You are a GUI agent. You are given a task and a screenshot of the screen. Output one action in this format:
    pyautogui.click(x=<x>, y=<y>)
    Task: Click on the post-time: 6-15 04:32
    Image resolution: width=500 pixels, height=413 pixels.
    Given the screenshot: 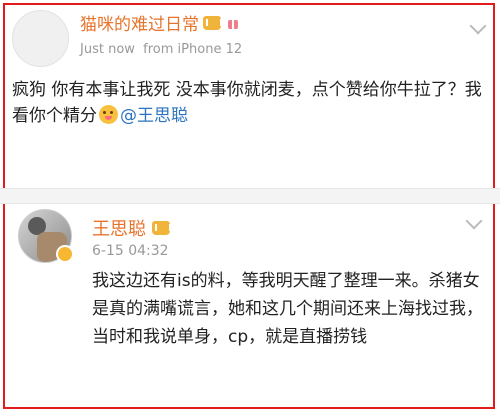 What is the action you would take?
    pyautogui.click(x=130, y=251)
    